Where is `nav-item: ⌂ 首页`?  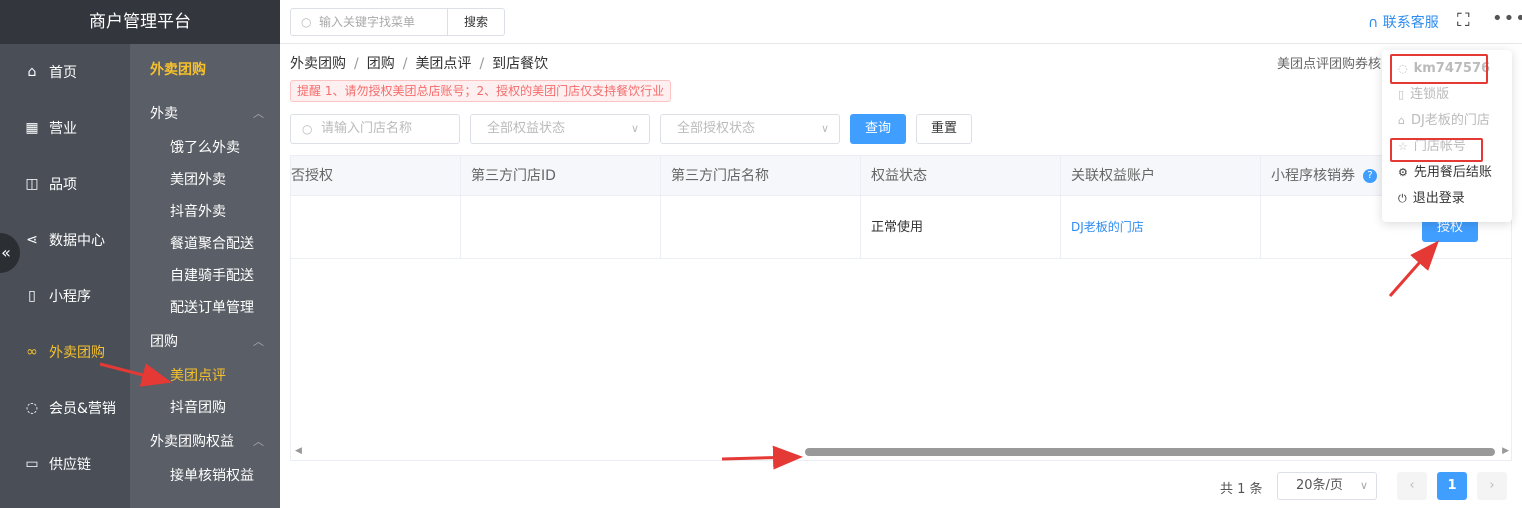 nav-item: ⌂ 首页 is located at coordinates (65, 72).